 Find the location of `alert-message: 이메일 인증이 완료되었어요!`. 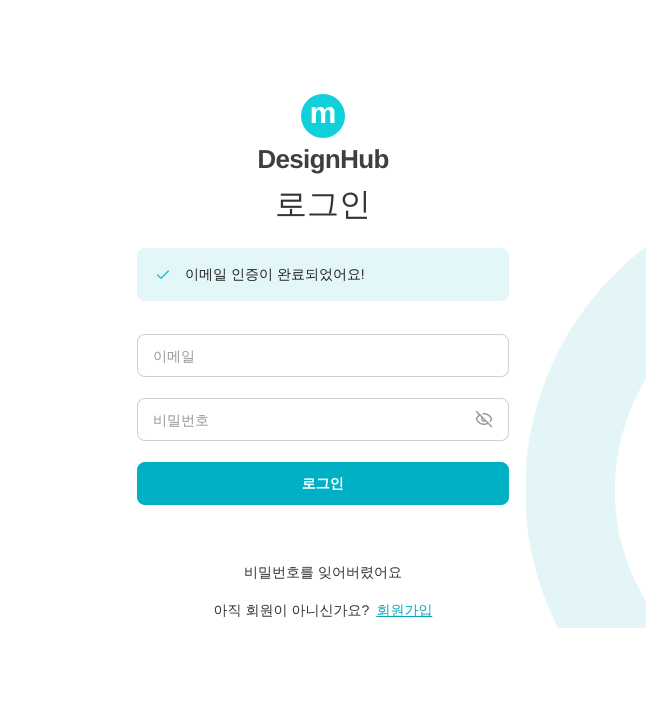

alert-message: 이메일 인증이 완료되었어요! is located at coordinates (275, 274).